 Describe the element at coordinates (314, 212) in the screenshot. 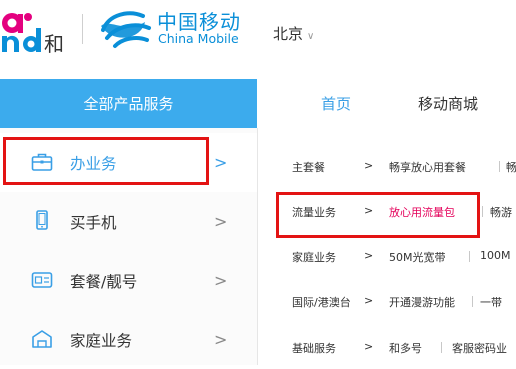

I see `submenu-category-data: 流量业务` at that location.